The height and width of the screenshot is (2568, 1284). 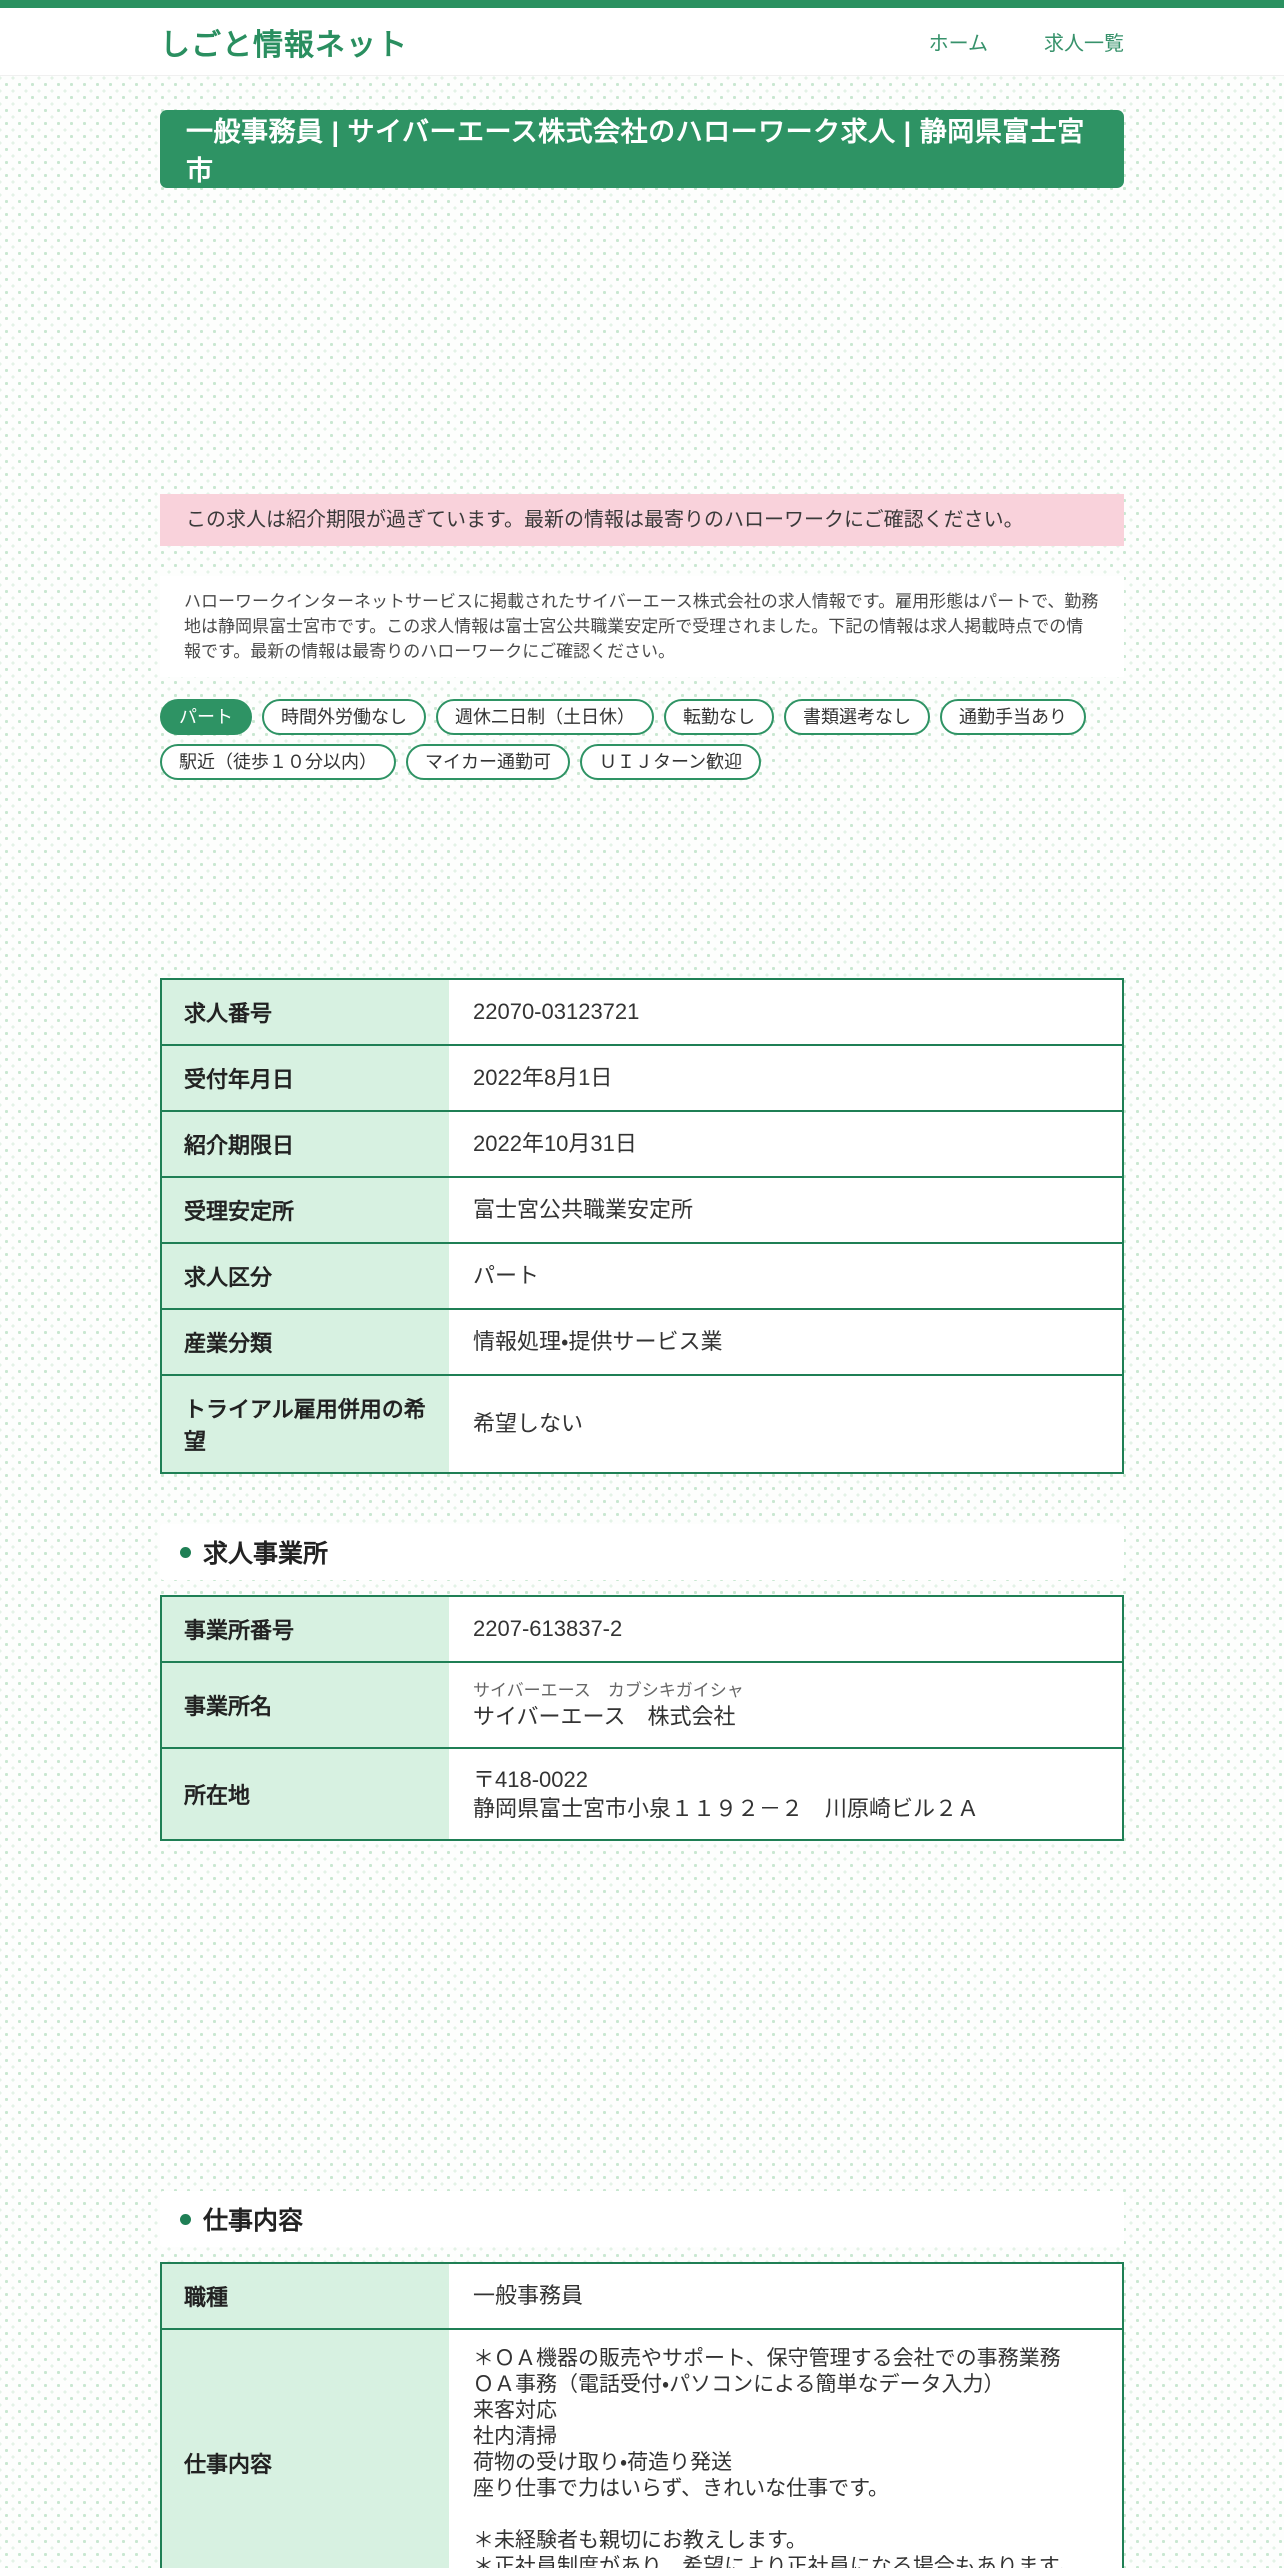 I want to click on address-line: 静岡県富士宮市小泉１１９２－２ 川原崎ビル２Ａ, so click(x=726, y=1808).